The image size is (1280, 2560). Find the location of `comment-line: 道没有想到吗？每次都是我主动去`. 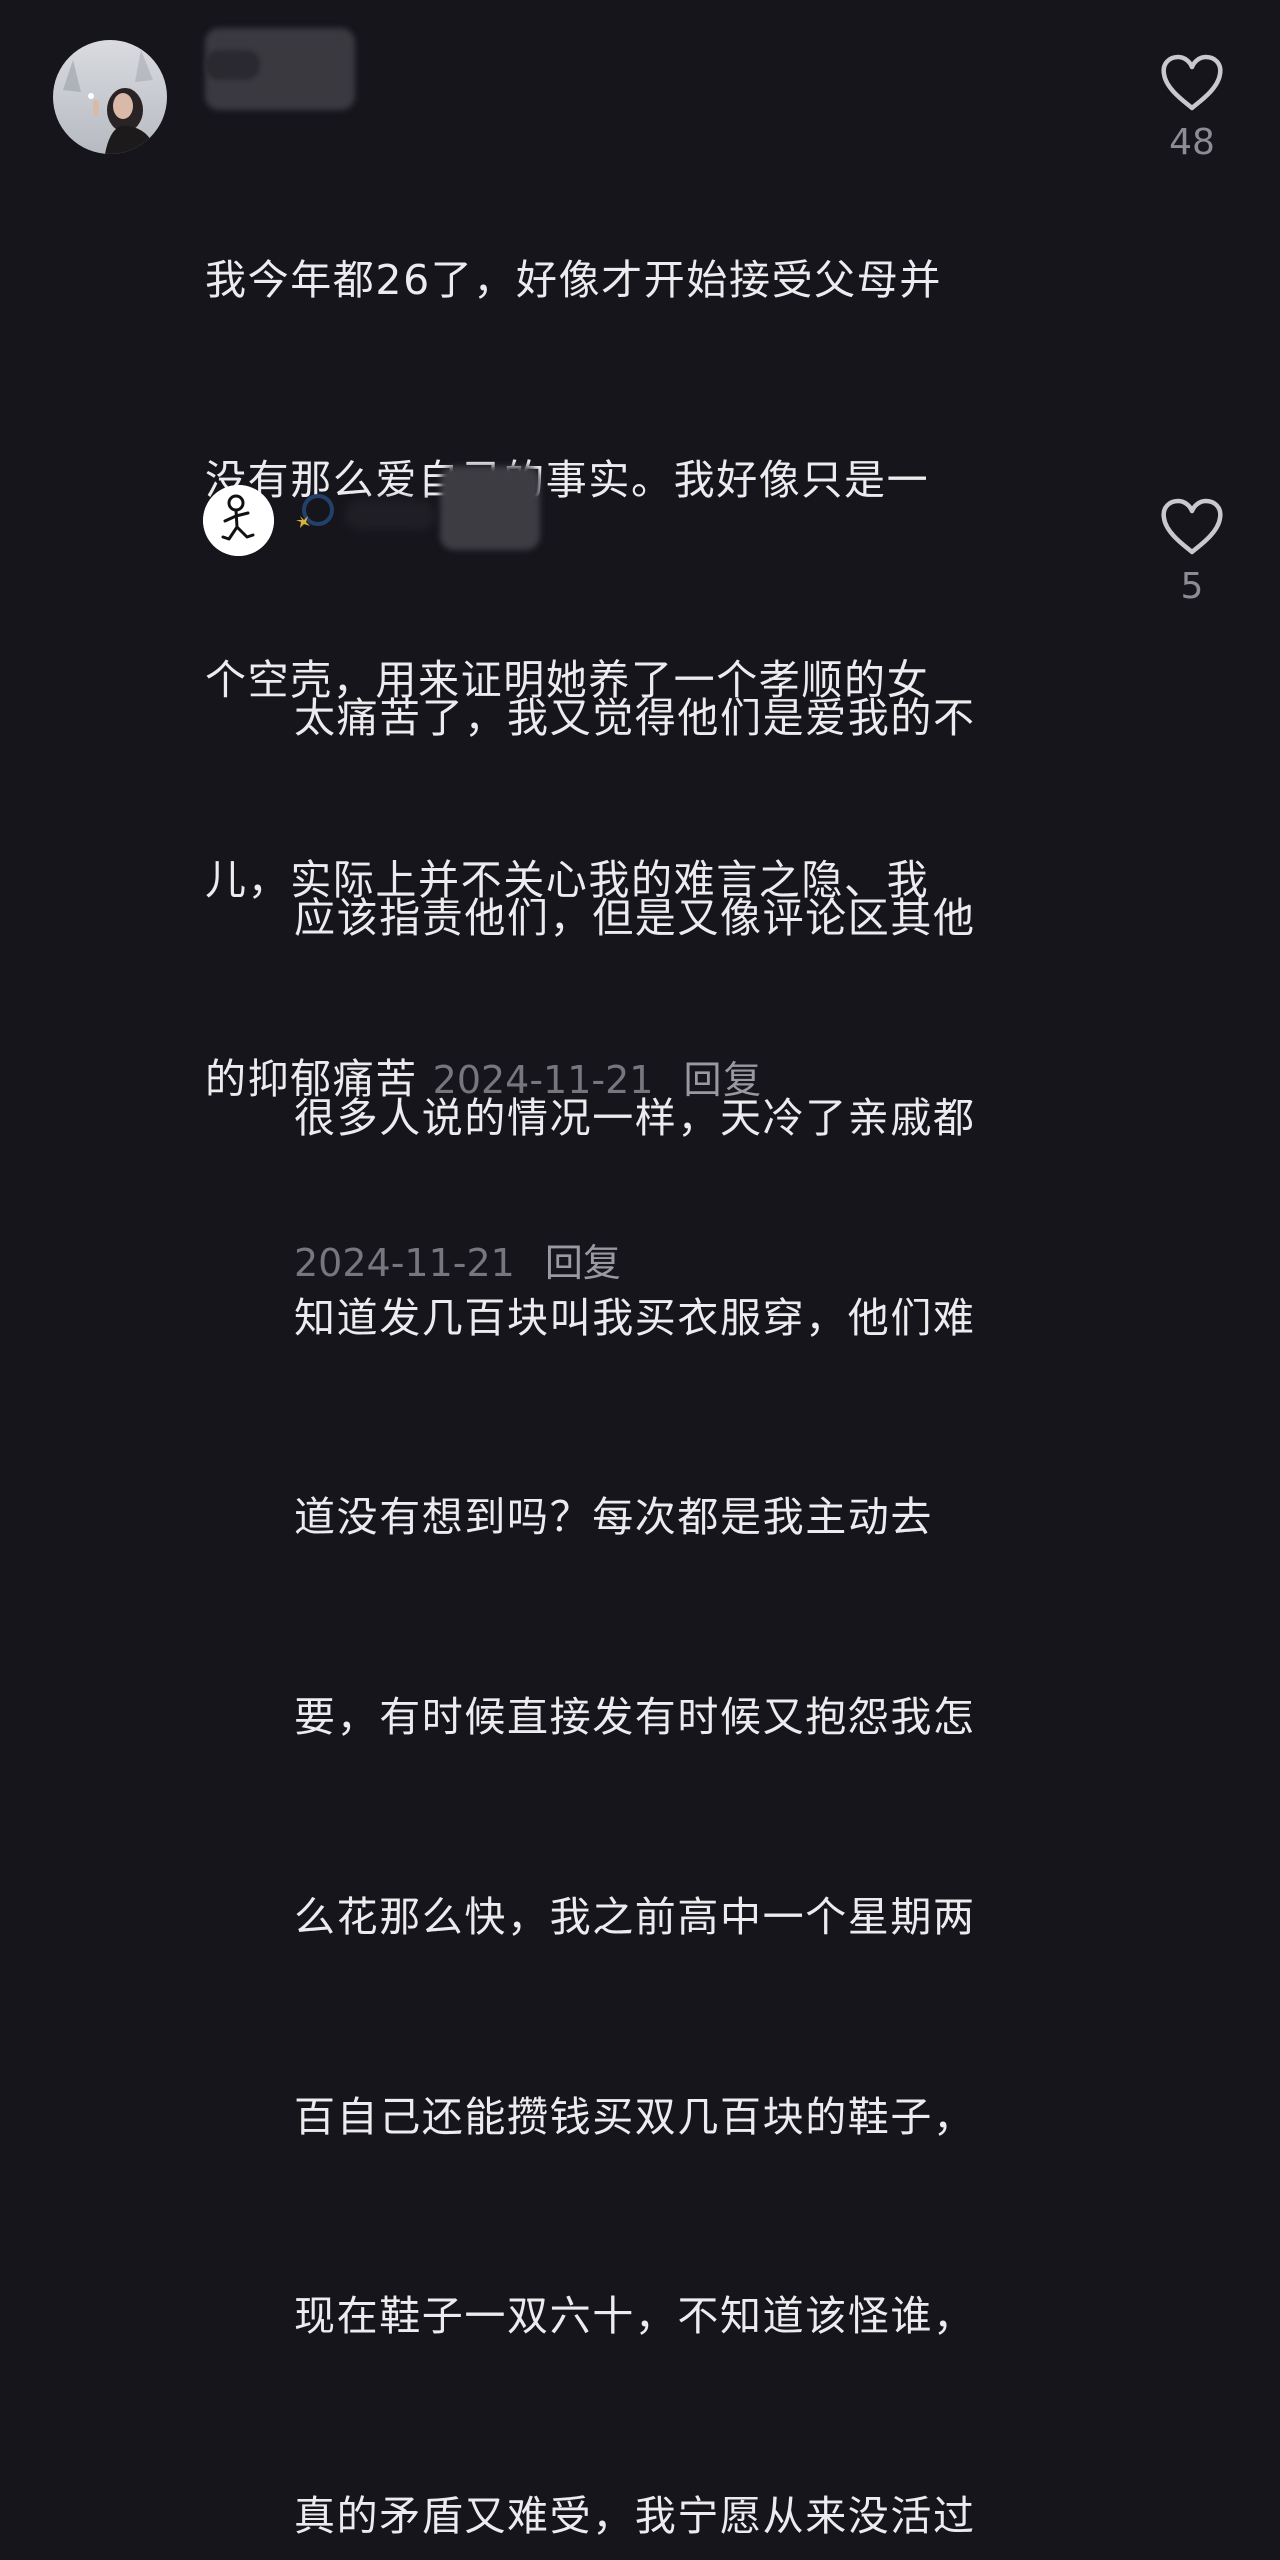

comment-line: 道没有想到吗？每次都是我主动去 is located at coordinates (613, 1517).